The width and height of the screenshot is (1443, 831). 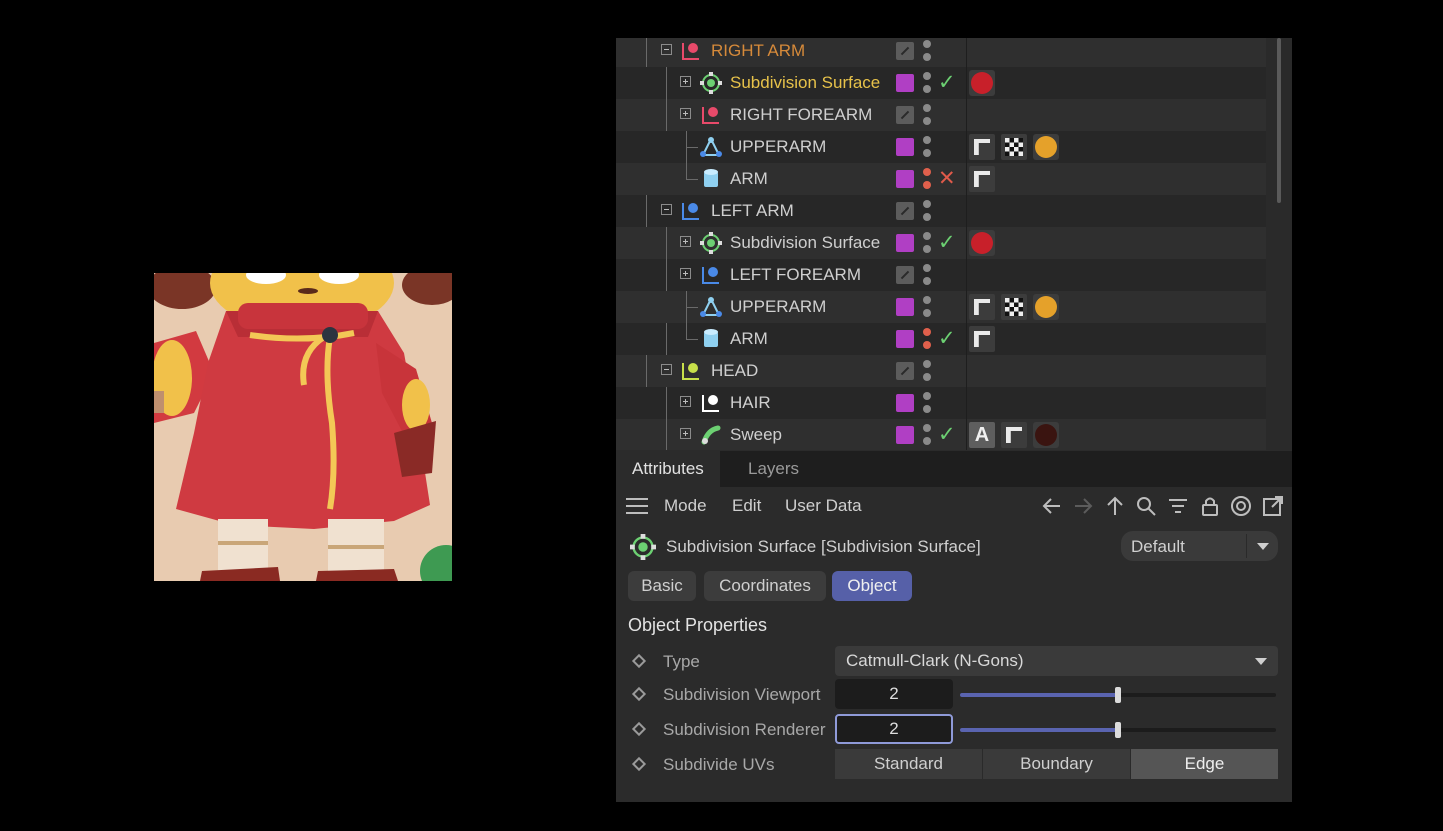 I want to click on disabled-cross-icon: ✕, so click(x=947, y=178).